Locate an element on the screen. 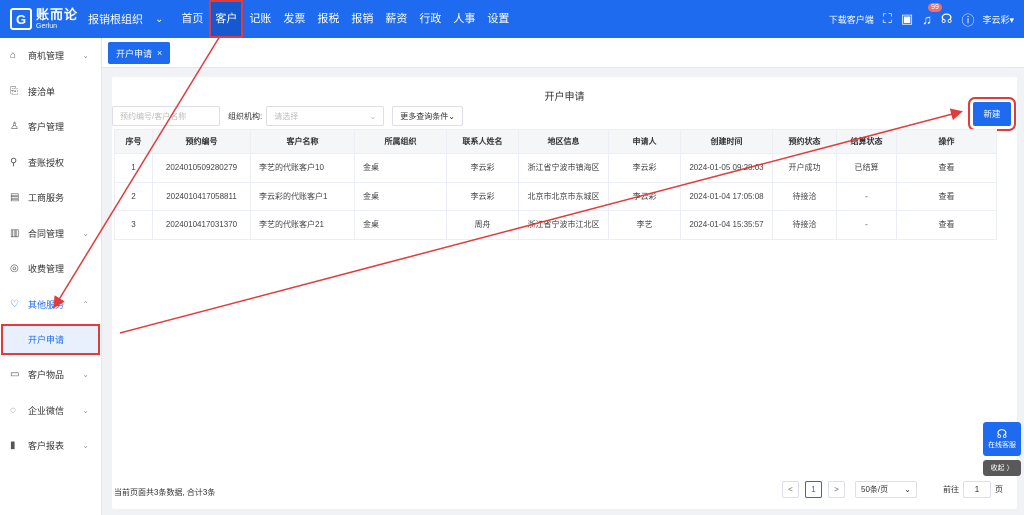  brand-logo: G 账而论 Gerlun is located at coordinates (40, 19).